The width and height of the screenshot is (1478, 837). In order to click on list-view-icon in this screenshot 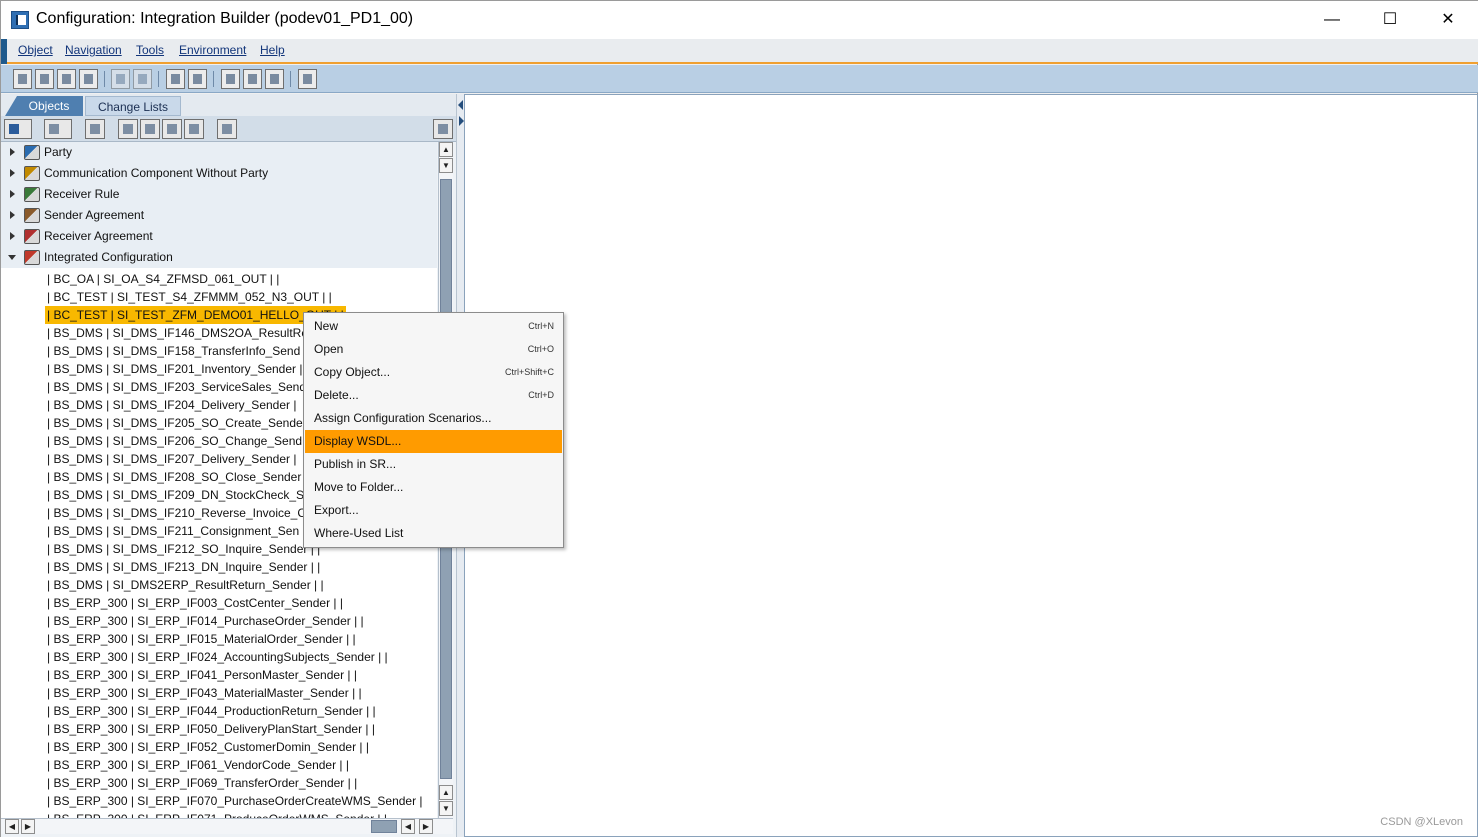, I will do `click(274, 79)`.